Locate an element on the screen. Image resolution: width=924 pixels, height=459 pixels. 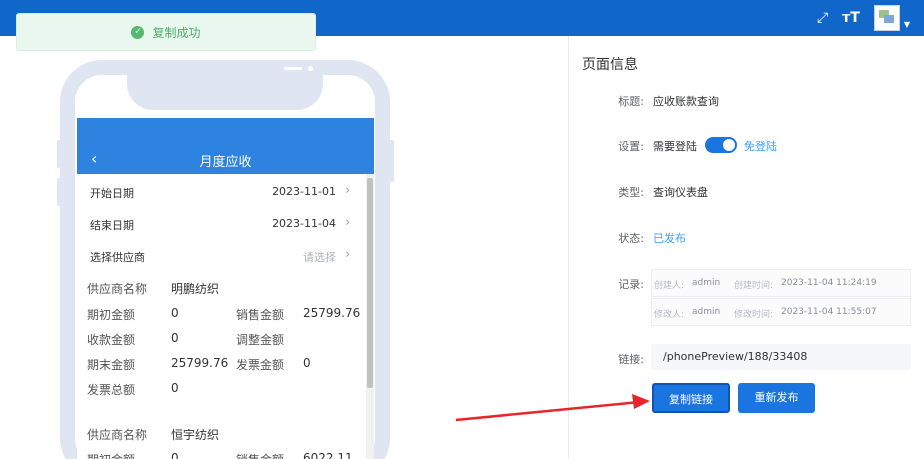
records-label: 记录: is located at coordinates (631, 284).